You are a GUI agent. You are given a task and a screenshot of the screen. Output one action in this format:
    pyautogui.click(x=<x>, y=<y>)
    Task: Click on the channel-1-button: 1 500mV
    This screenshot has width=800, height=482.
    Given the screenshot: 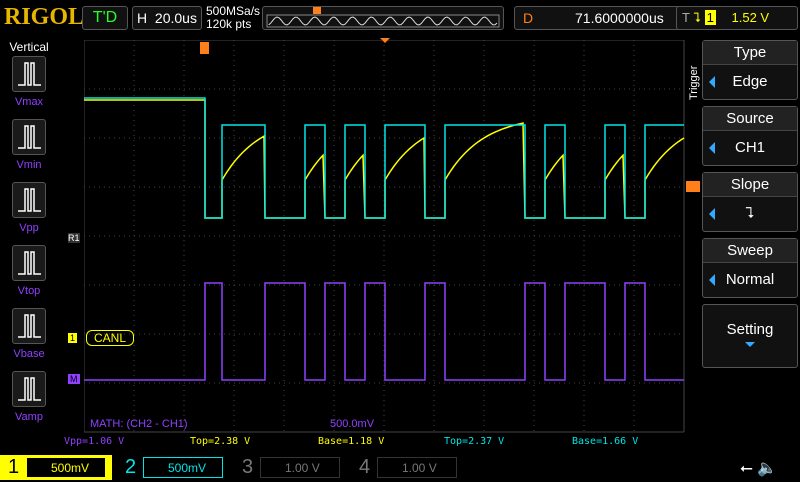 What is the action you would take?
    pyautogui.click(x=56, y=467)
    